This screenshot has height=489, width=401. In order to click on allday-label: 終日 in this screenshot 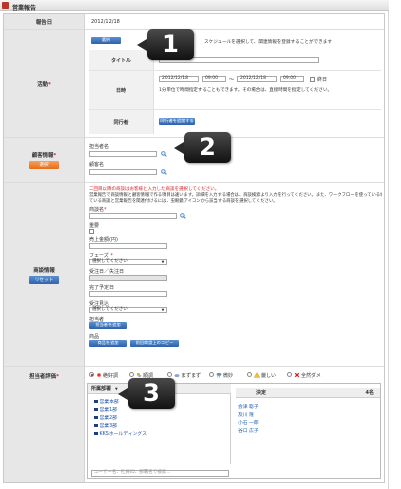, I will do `click(322, 80)`.